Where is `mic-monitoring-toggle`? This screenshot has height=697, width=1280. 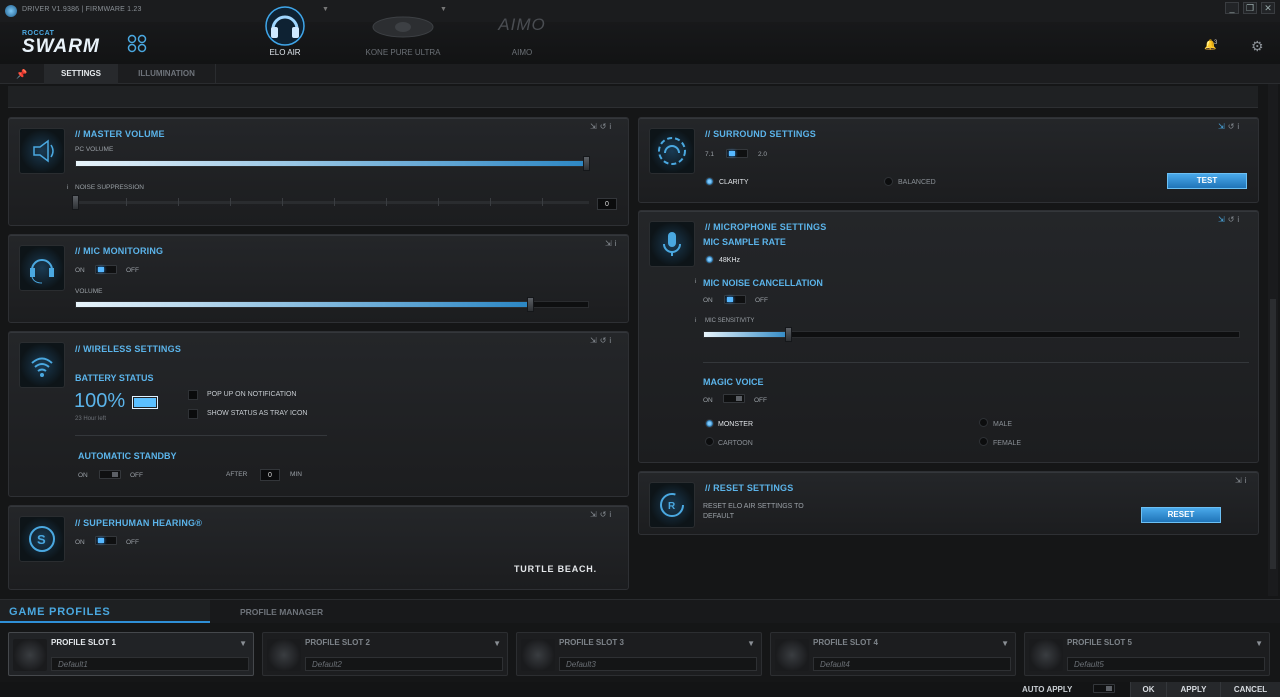 mic-monitoring-toggle is located at coordinates (106, 269).